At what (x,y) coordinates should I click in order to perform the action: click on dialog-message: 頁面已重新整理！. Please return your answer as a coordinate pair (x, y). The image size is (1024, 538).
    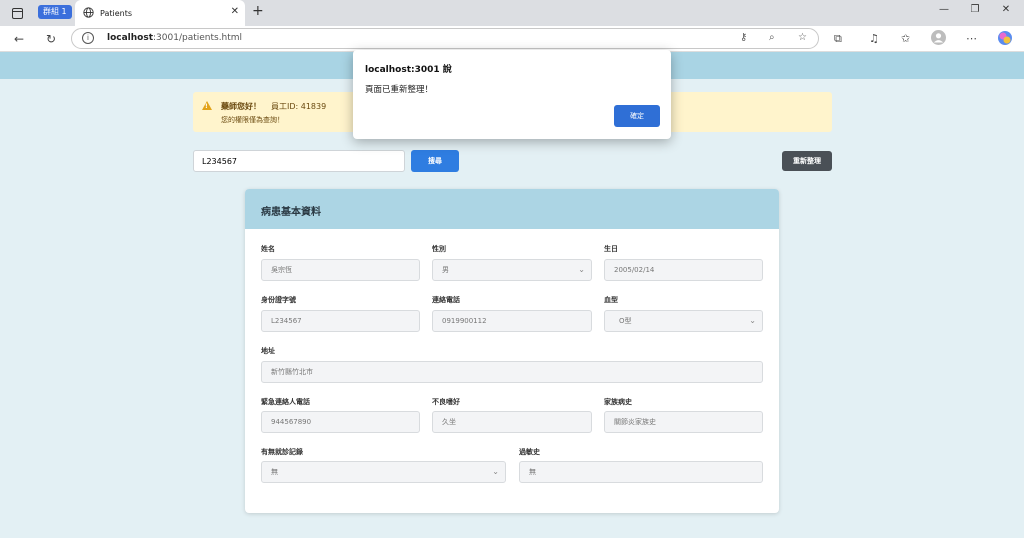
    Looking at the image, I should click on (399, 90).